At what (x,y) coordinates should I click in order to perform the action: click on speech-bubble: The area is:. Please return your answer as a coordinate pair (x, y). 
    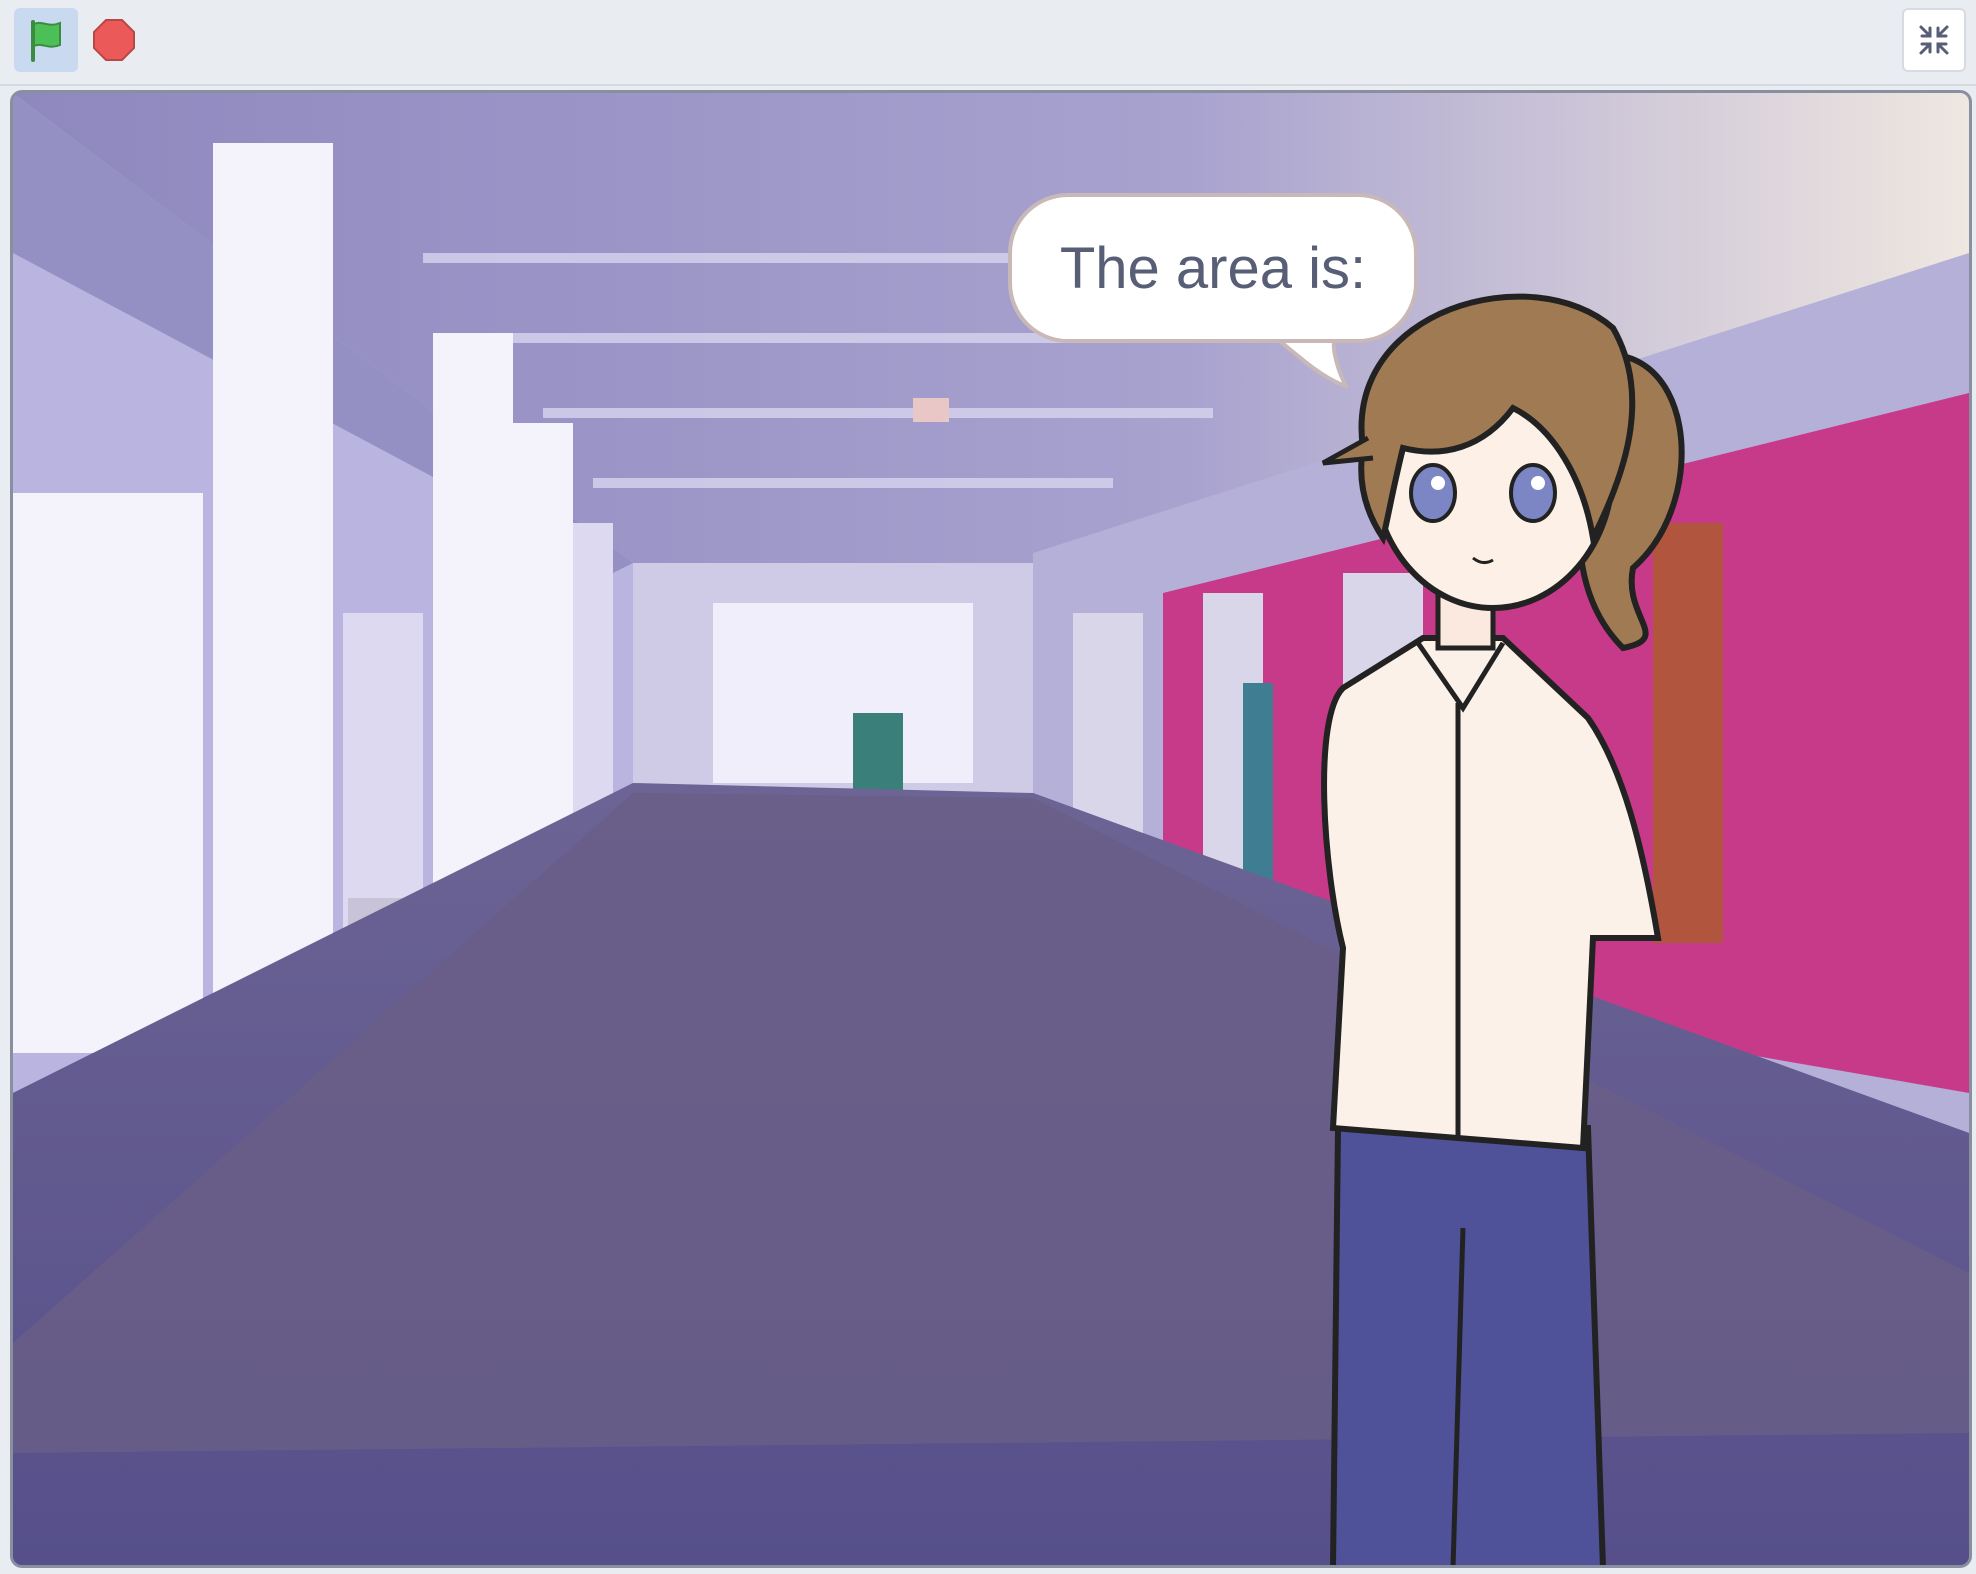
    Looking at the image, I should click on (1213, 268).